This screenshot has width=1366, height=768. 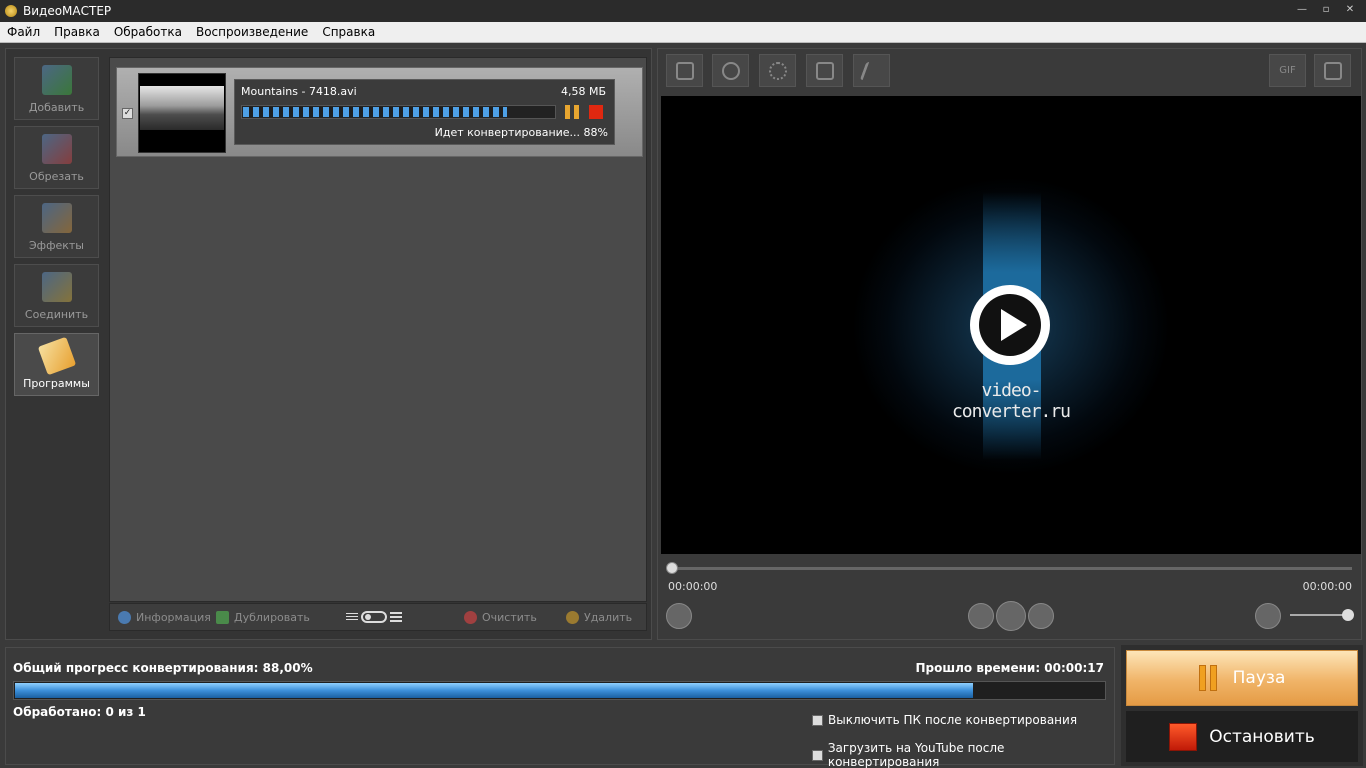 What do you see at coordinates (1268, 616) in the screenshot?
I see `volume-icon` at bounding box center [1268, 616].